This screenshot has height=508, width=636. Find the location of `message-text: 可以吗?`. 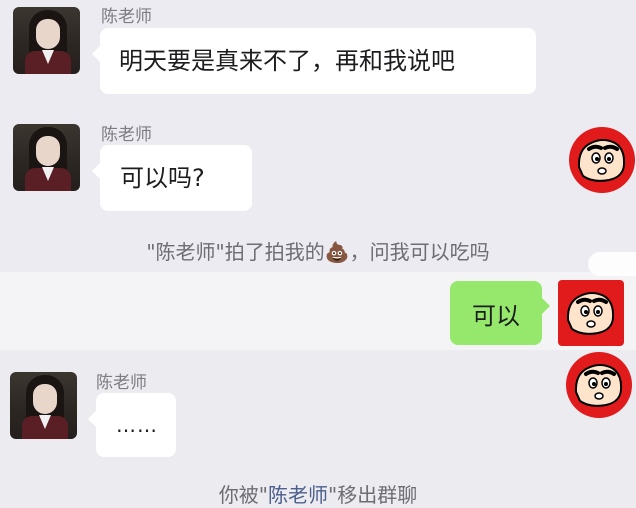

message-text: 可以吗? is located at coordinates (162, 178).